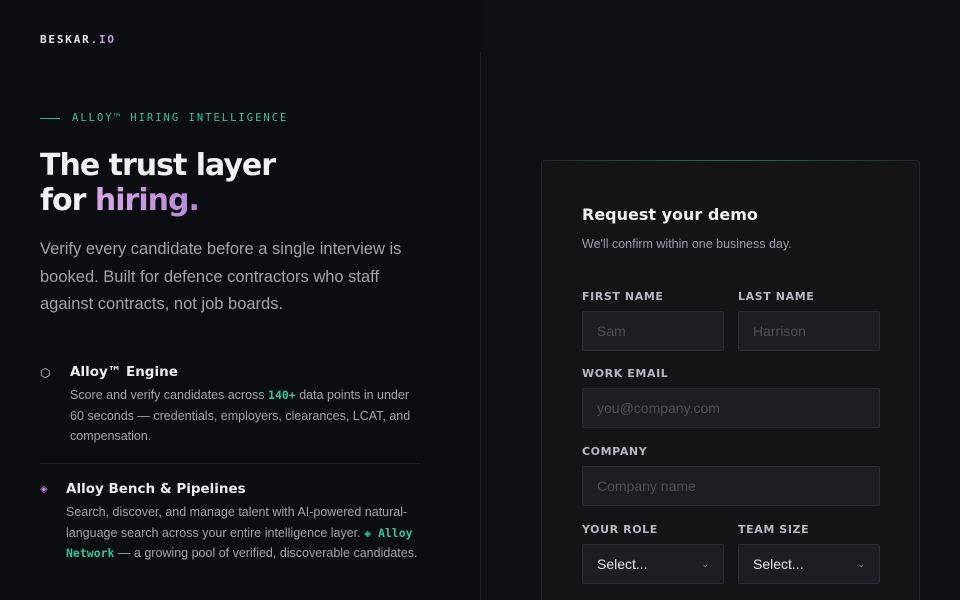 The width and height of the screenshot is (960, 600). What do you see at coordinates (44, 489) in the screenshot?
I see `diamond-icon: ◈` at bounding box center [44, 489].